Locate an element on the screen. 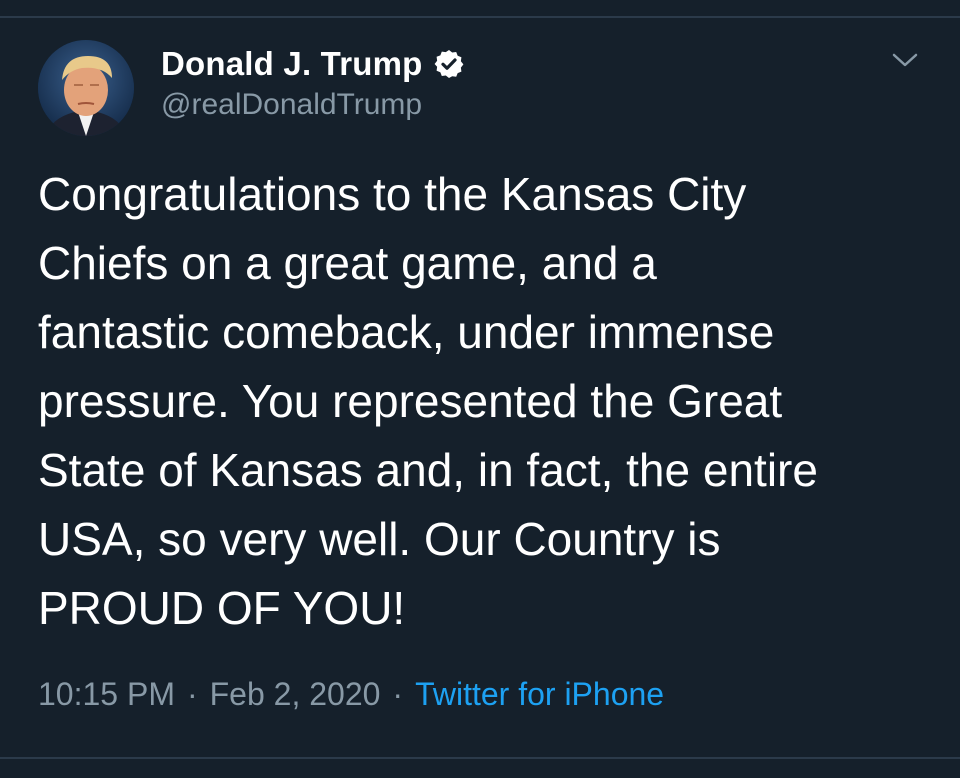 The image size is (960, 778). avatar is located at coordinates (86, 88).